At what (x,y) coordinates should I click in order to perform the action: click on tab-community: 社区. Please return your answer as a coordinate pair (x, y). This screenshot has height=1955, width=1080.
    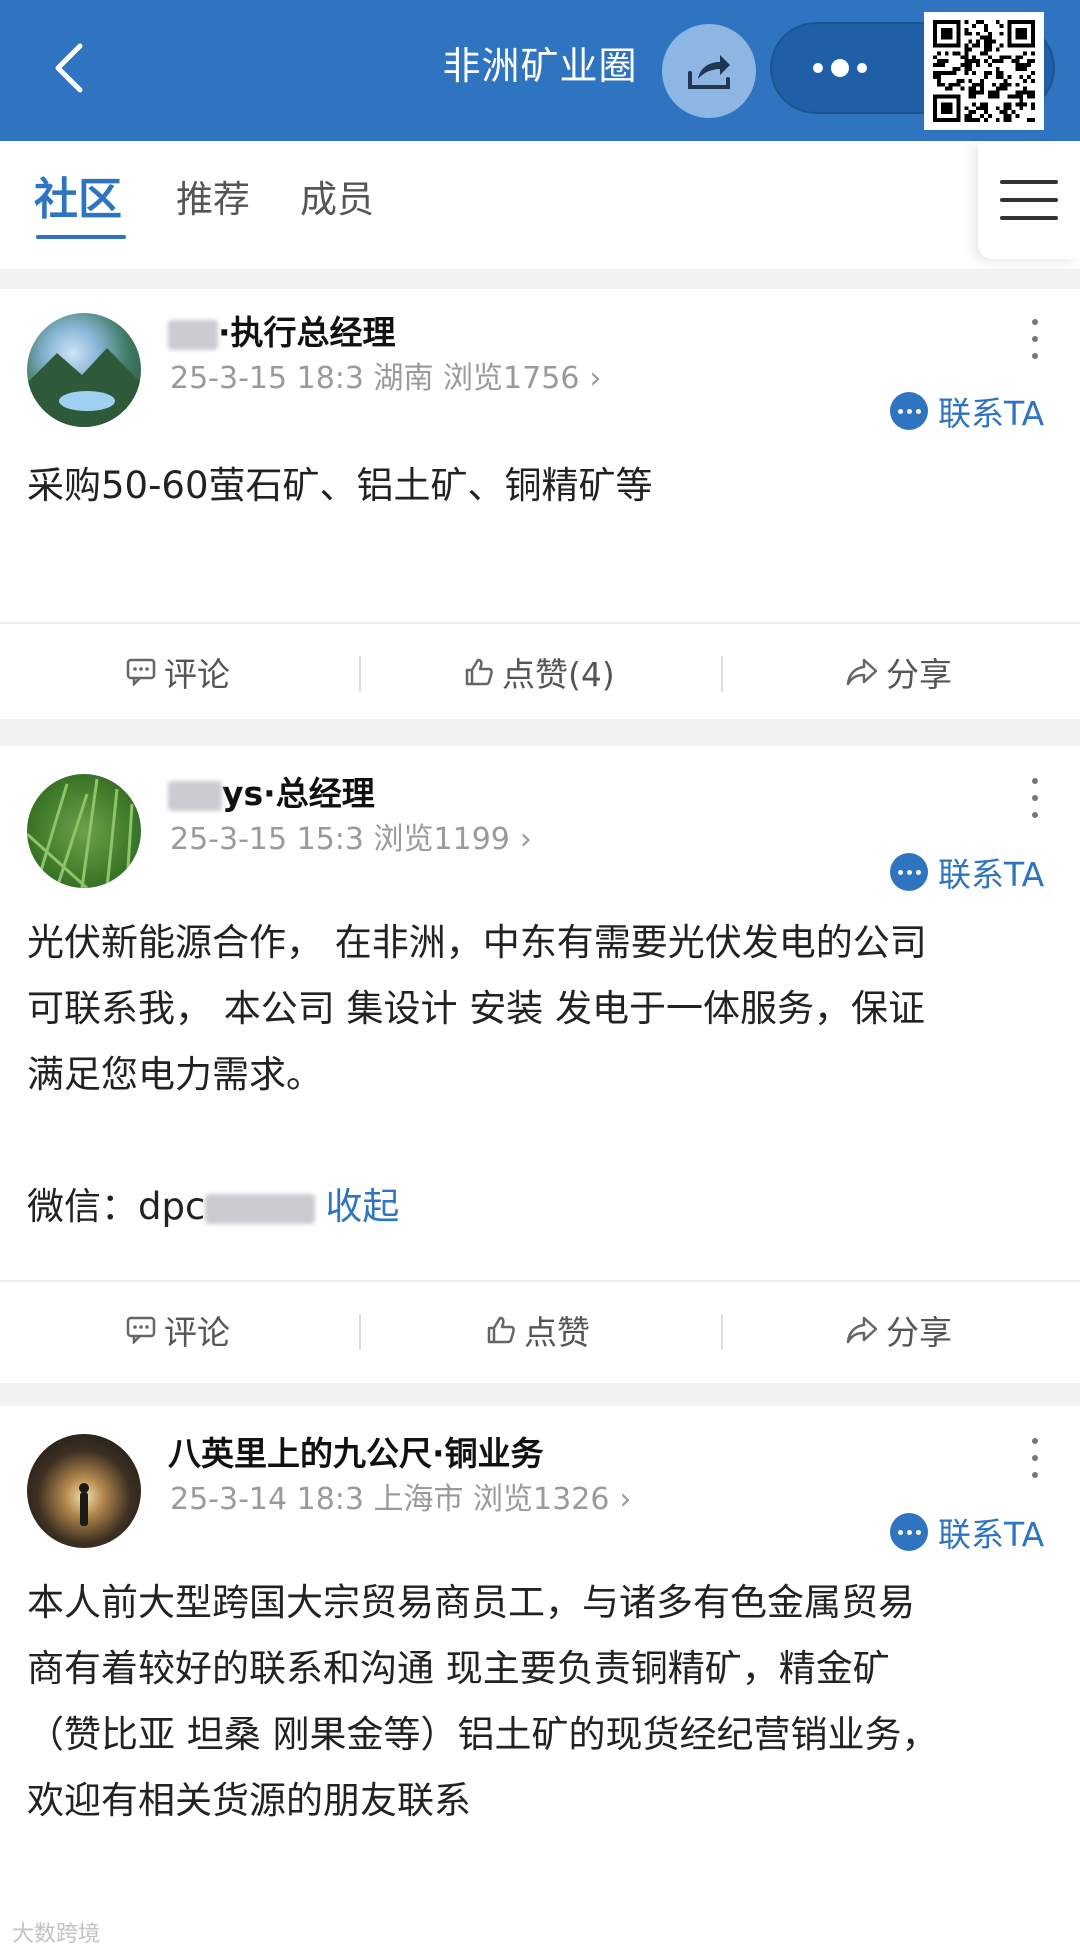
    Looking at the image, I should click on (78, 200).